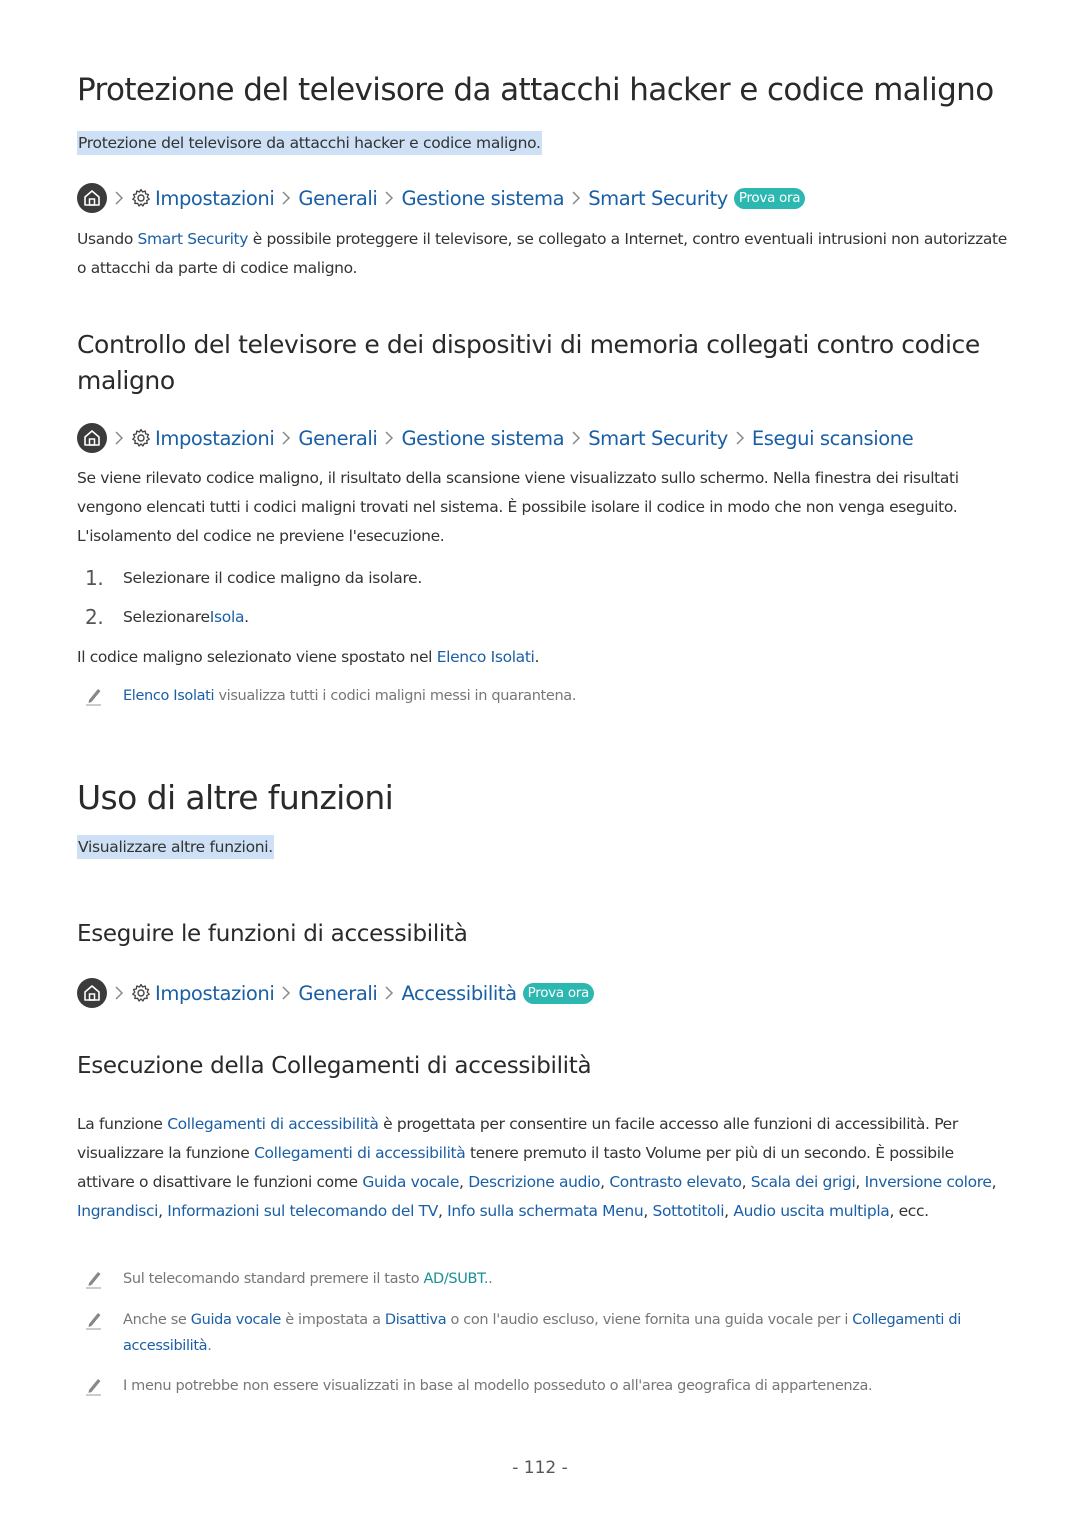 The height and width of the screenshot is (1527, 1080). Describe the element at coordinates (545, 1211) in the screenshot. I see `feature-link: Info sulla schermata Menu` at that location.